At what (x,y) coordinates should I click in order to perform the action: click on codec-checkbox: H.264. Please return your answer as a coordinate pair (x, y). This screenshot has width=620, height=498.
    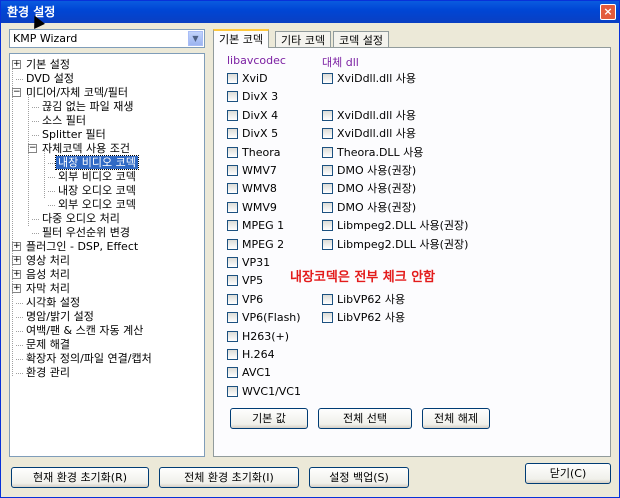
    Looking at the image, I should click on (251, 355).